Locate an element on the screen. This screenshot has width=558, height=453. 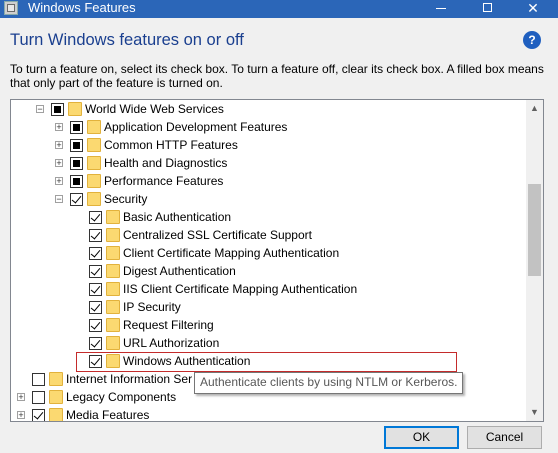
tree-item-label: Common HTTP Features is located at coordinates (171, 145).